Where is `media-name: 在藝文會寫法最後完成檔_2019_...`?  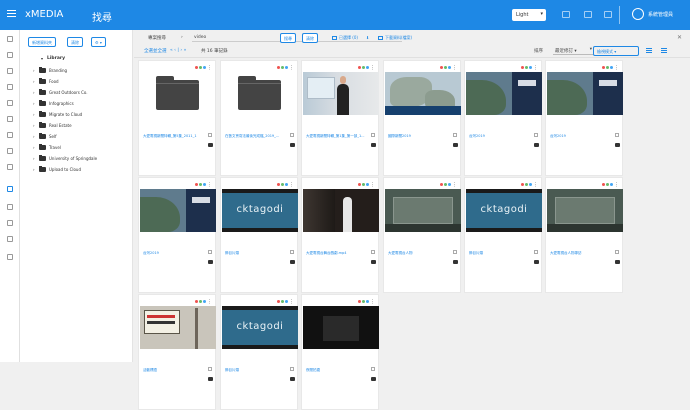
media-name: 在藝文會寫法最後完成檔_2019_... is located at coordinates (255, 136).